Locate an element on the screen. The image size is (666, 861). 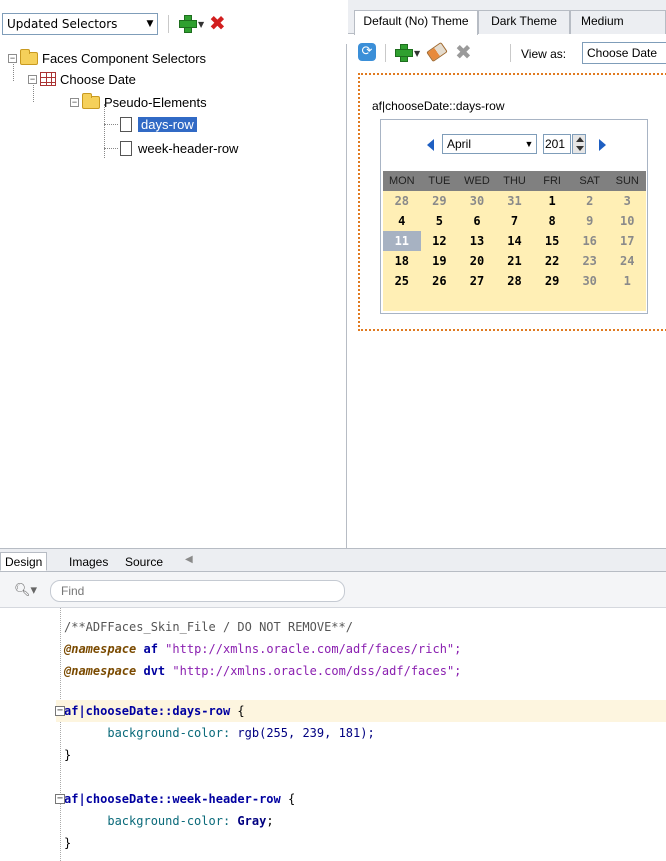
calendar-day: 15 is located at coordinates (552, 241).